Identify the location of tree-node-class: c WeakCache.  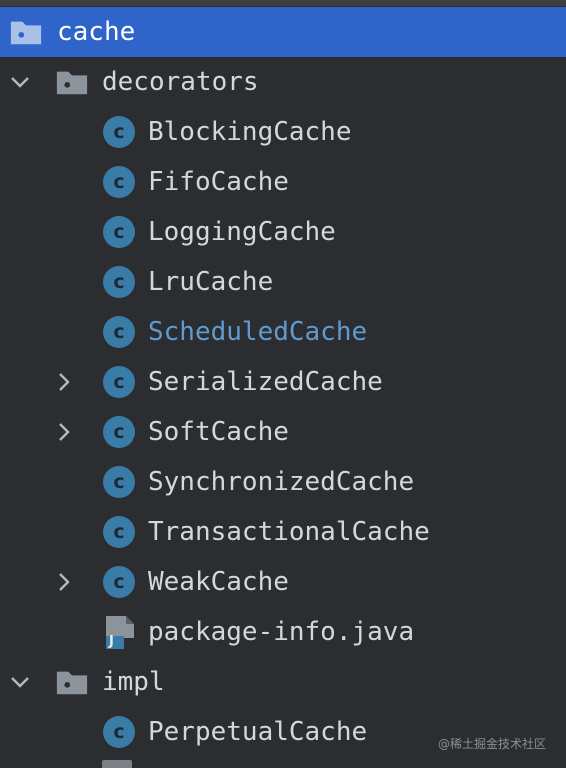
(283, 582).